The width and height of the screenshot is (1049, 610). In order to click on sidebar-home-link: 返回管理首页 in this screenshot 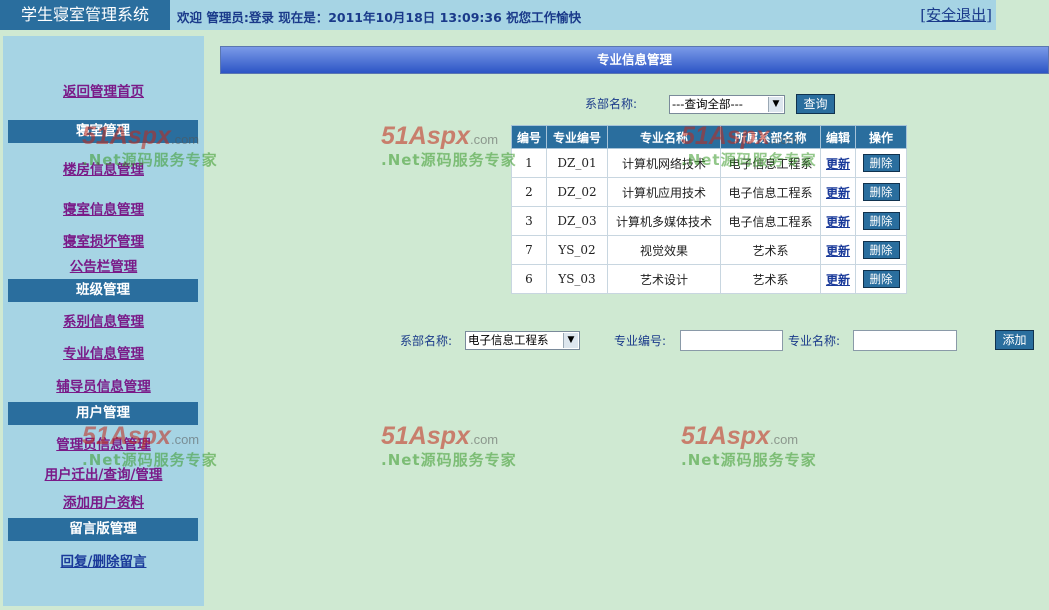, I will do `click(103, 90)`.